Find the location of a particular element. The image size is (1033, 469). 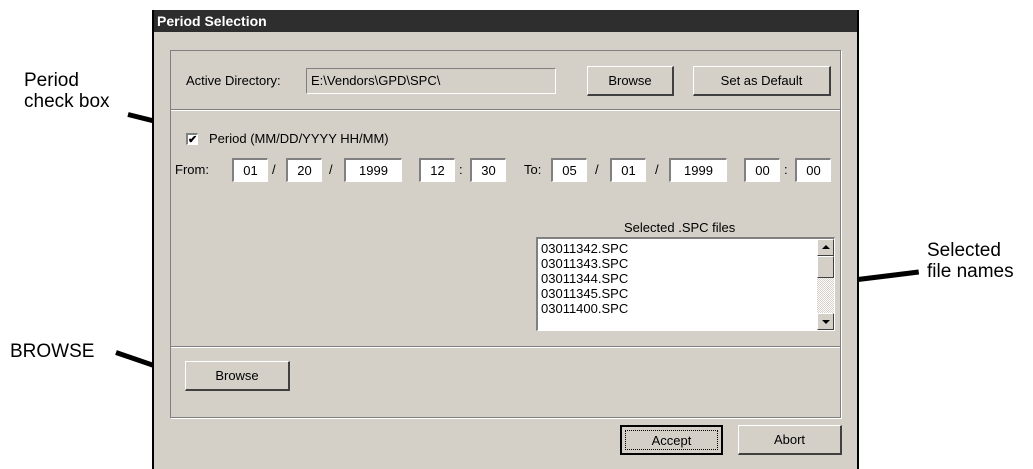

from-hour-field: 12 is located at coordinates (437, 170).